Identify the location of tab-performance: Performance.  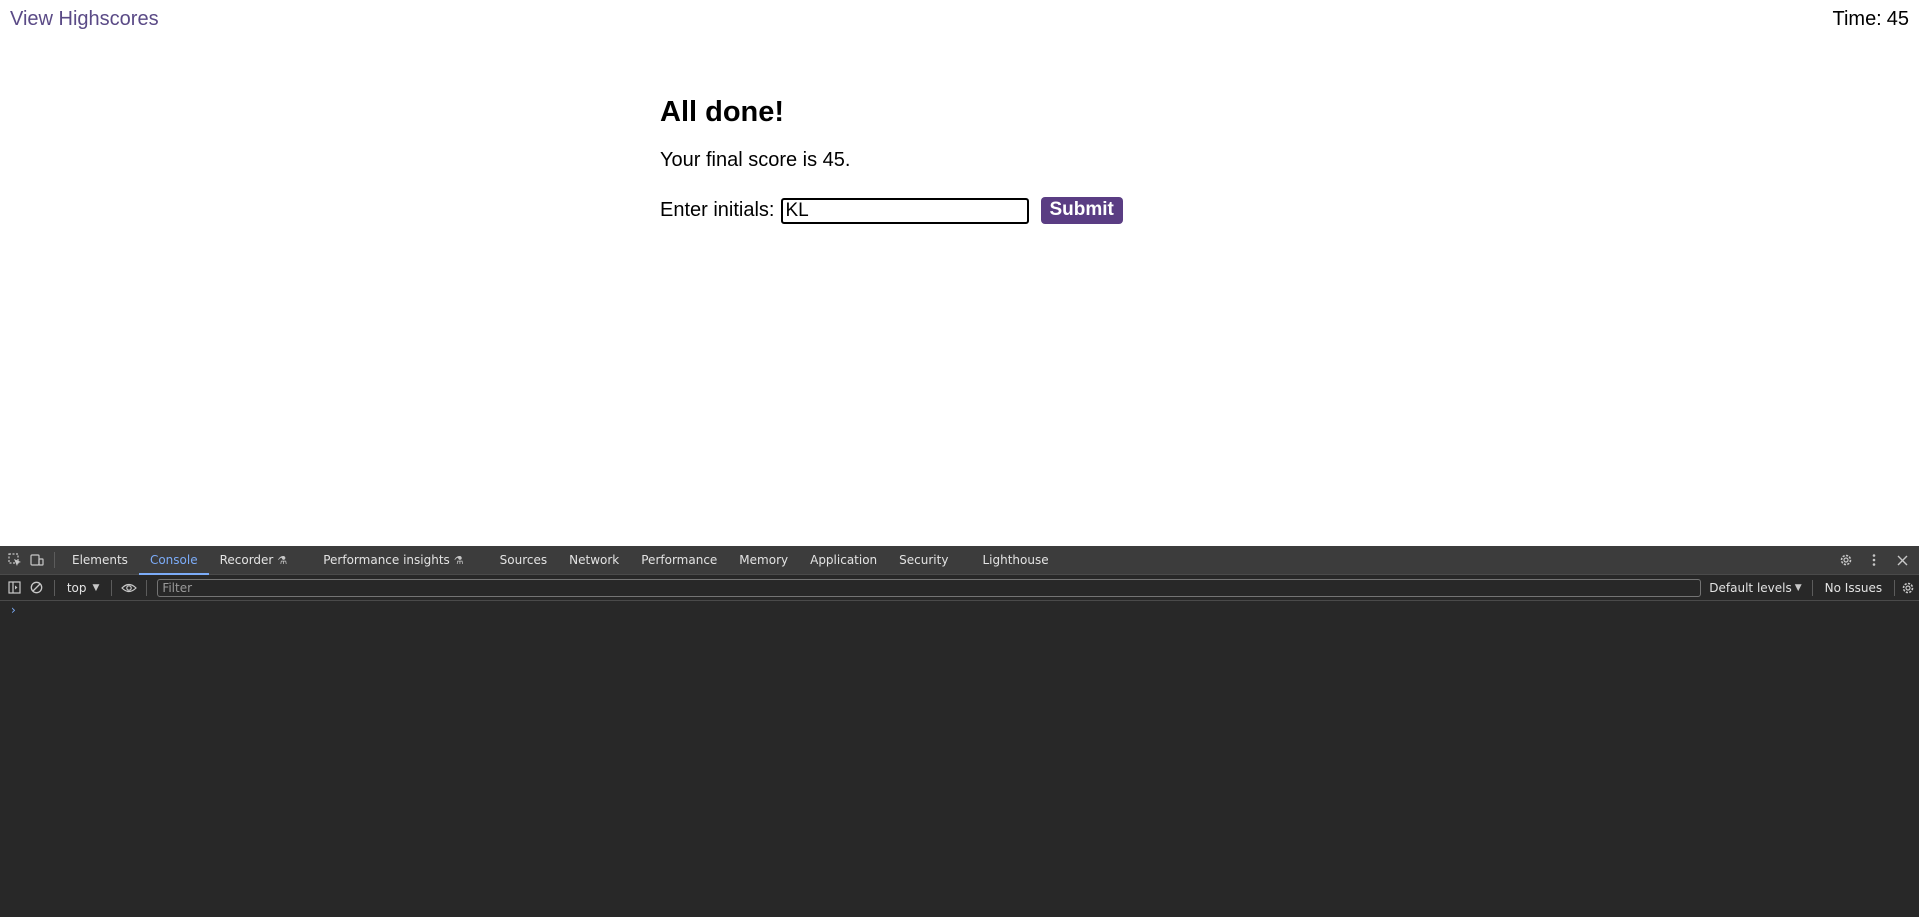
(679, 560).